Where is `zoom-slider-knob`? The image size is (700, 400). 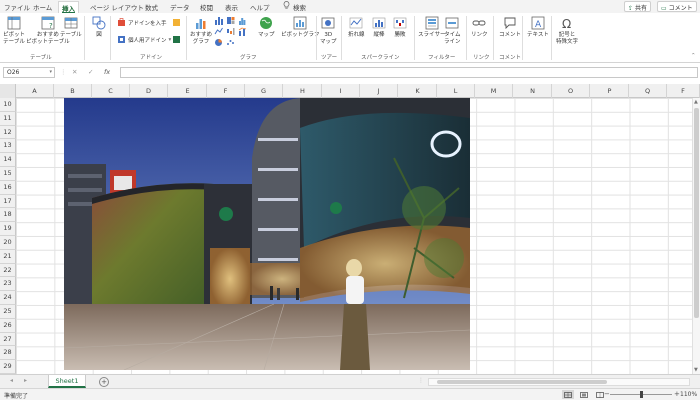
zoom-slider-knob is located at coordinates (641, 394).